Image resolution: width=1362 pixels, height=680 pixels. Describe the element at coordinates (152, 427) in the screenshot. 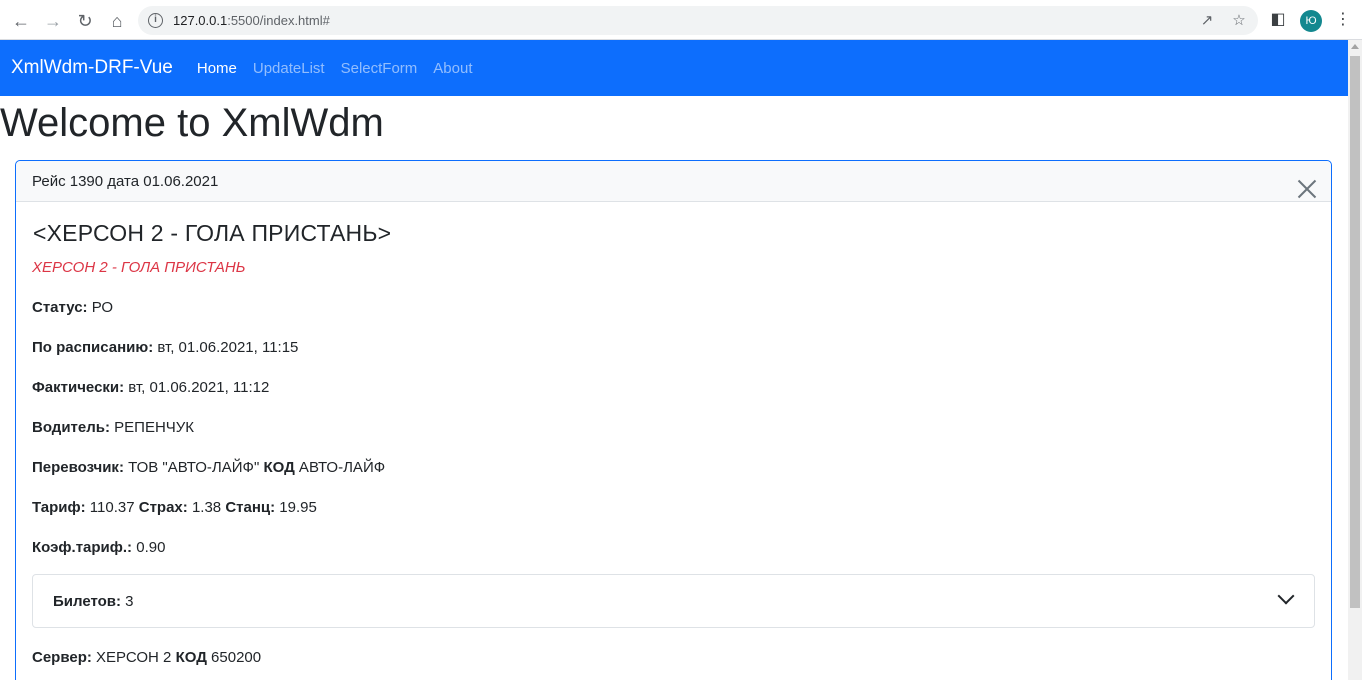

I see `driver-value: РЕПЕНЧУК` at that location.